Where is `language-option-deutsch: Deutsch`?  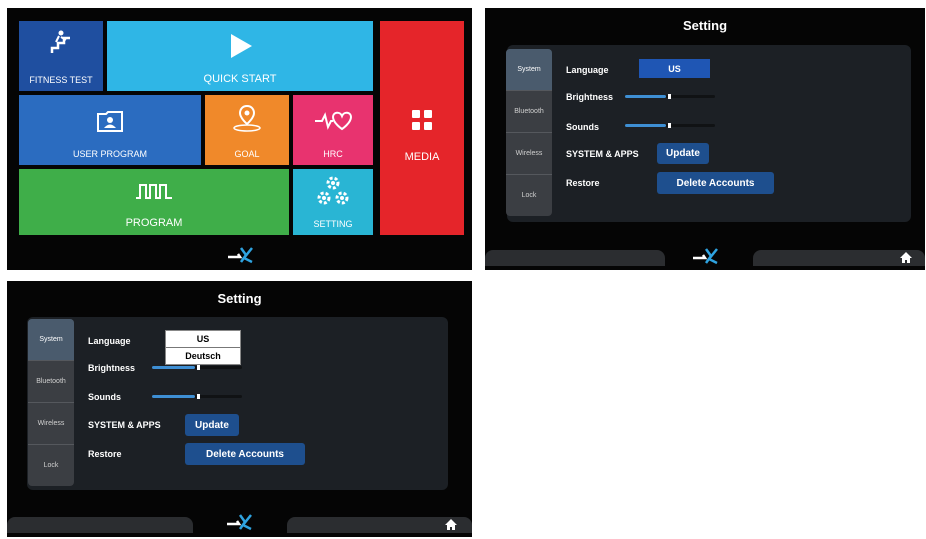 language-option-deutsch: Deutsch is located at coordinates (203, 355).